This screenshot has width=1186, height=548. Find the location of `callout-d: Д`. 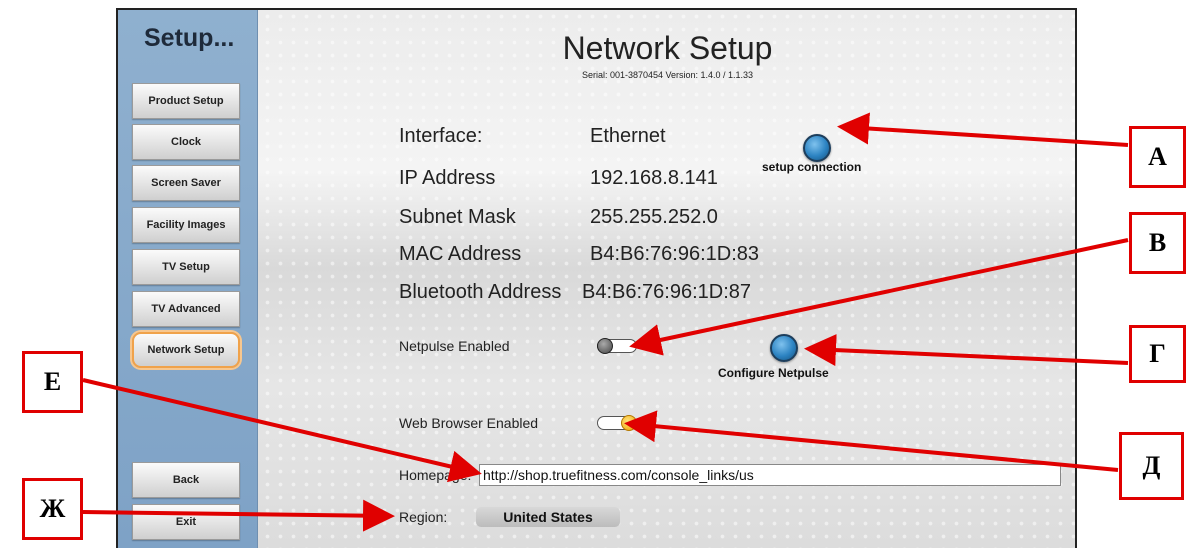

callout-d: Д is located at coordinates (1151, 466).